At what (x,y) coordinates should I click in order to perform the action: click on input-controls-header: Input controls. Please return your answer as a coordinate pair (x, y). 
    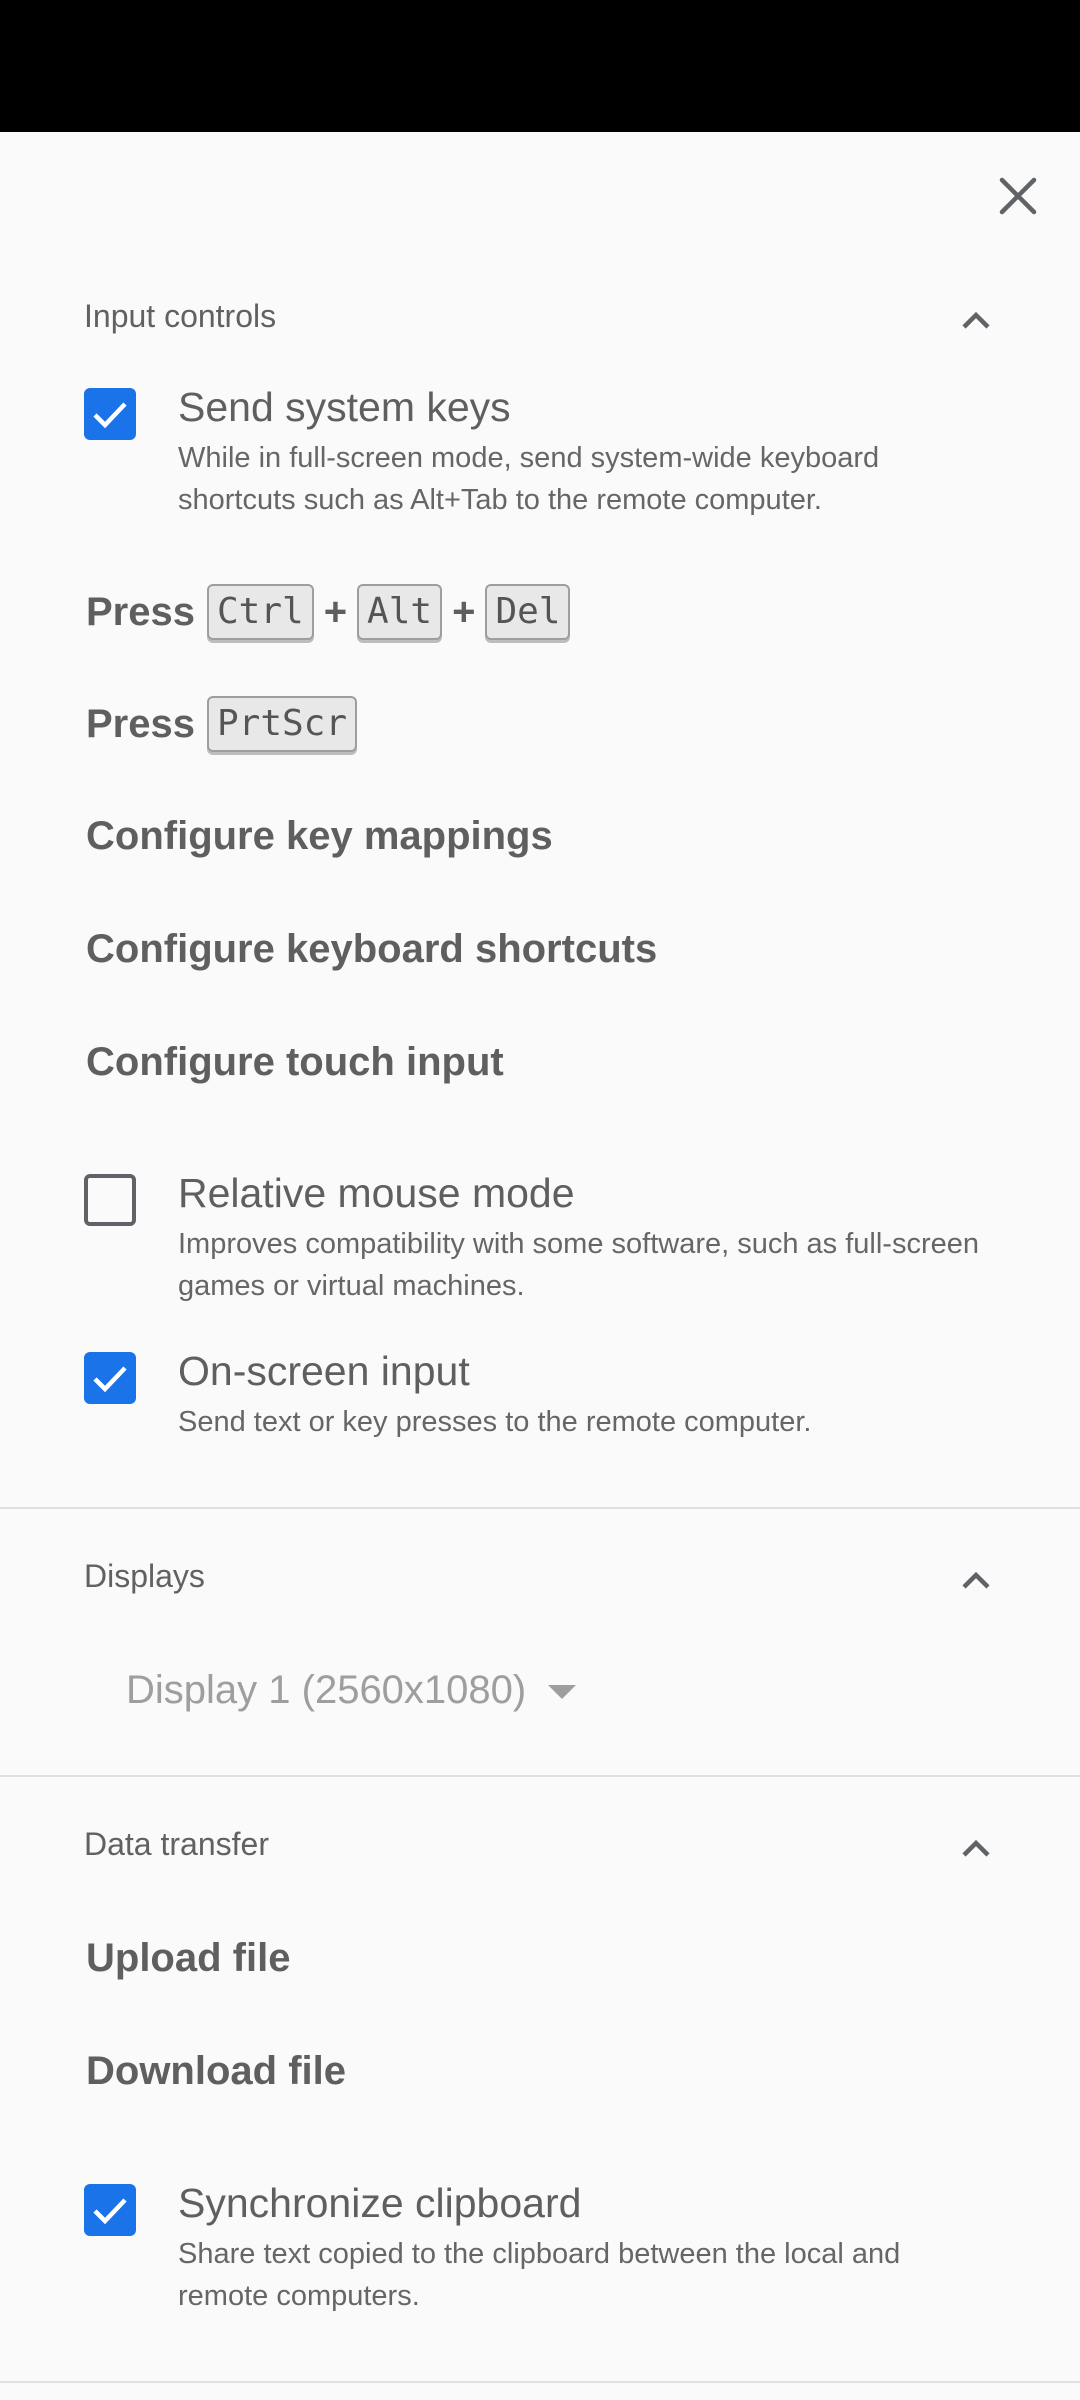
    Looking at the image, I should click on (540, 318).